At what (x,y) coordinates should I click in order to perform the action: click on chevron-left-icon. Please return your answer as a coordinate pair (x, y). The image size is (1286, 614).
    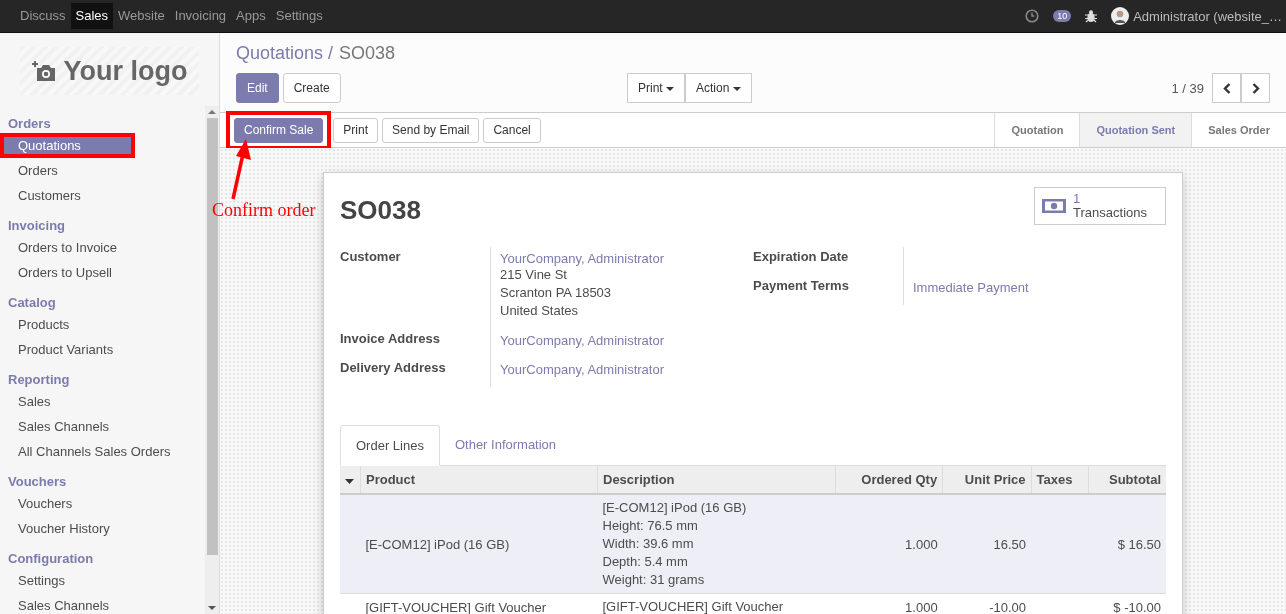
    Looking at the image, I should click on (1226, 88).